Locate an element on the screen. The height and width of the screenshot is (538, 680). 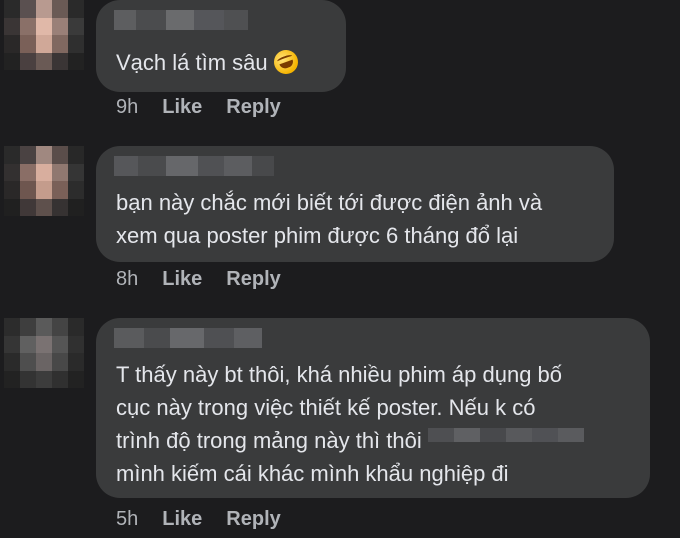
timestamp: 9h is located at coordinates (127, 107).